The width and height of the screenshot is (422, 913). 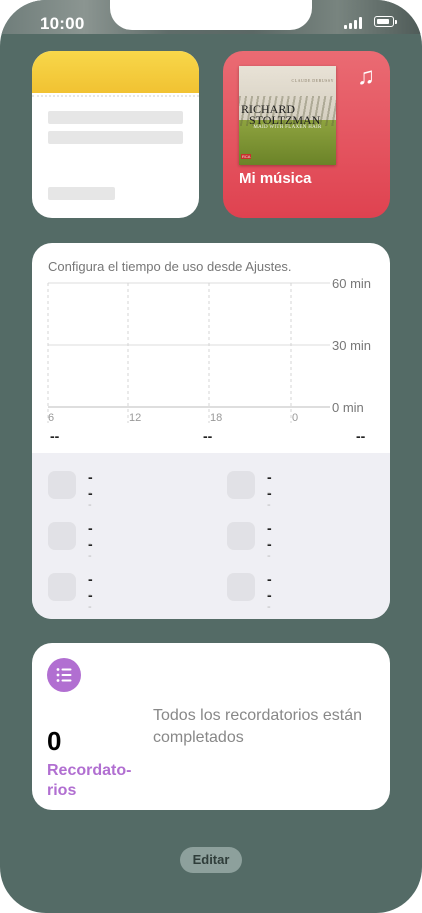 What do you see at coordinates (211, 860) in the screenshot?
I see `edit-button: Editar` at bounding box center [211, 860].